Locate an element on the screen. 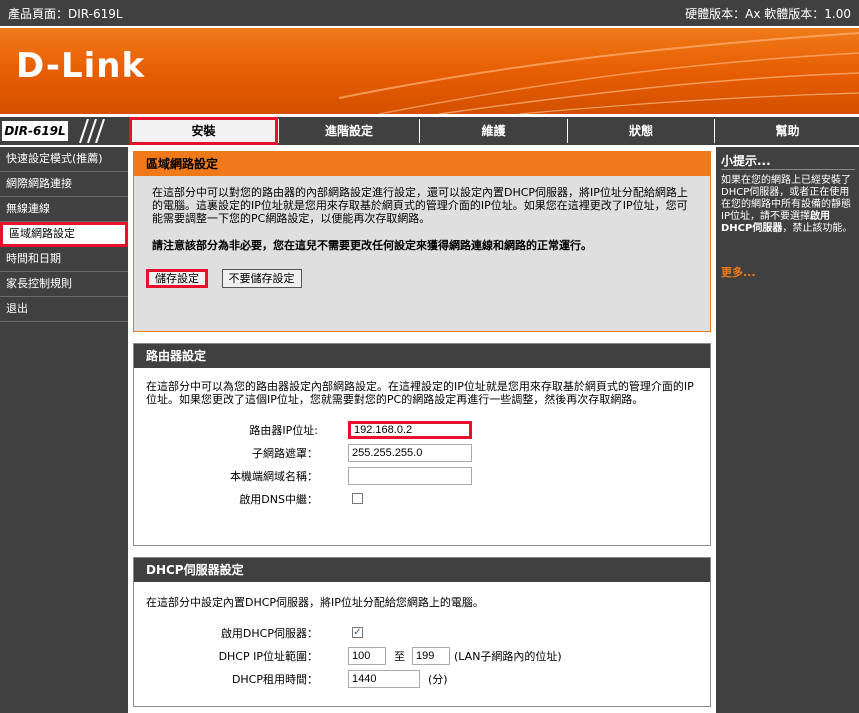 Image resolution: width=859 pixels, height=713 pixels. dhcp-range-note: (LAN子網路內的位址) is located at coordinates (508, 656).